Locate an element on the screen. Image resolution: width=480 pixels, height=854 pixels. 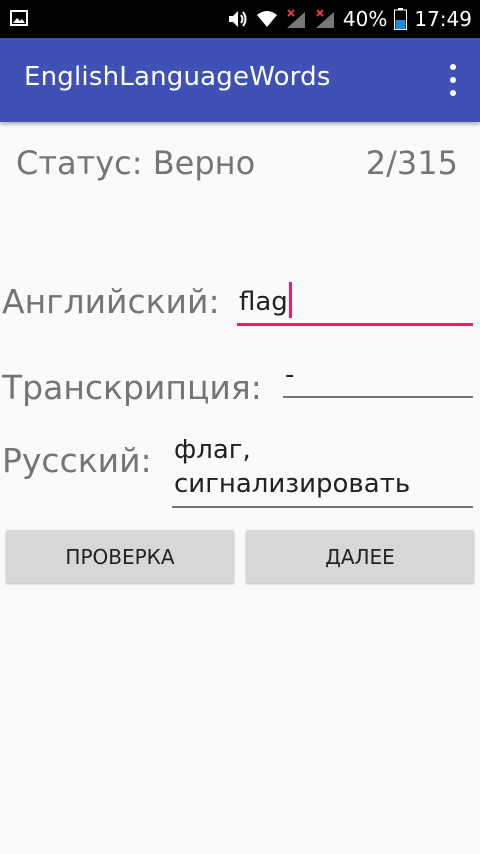
russian-label: Русский: is located at coordinates (77, 460).